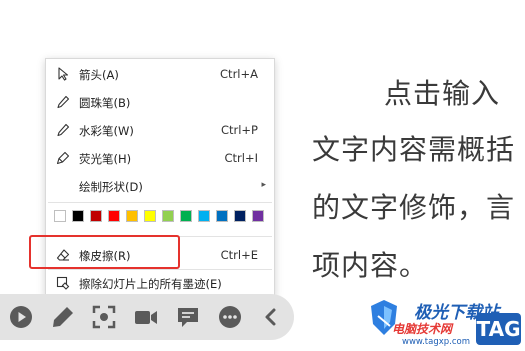  What do you see at coordinates (160, 186) in the screenshot?
I see `menu-item-draw-shape: 绘制形状(D) ▸` at bounding box center [160, 186].